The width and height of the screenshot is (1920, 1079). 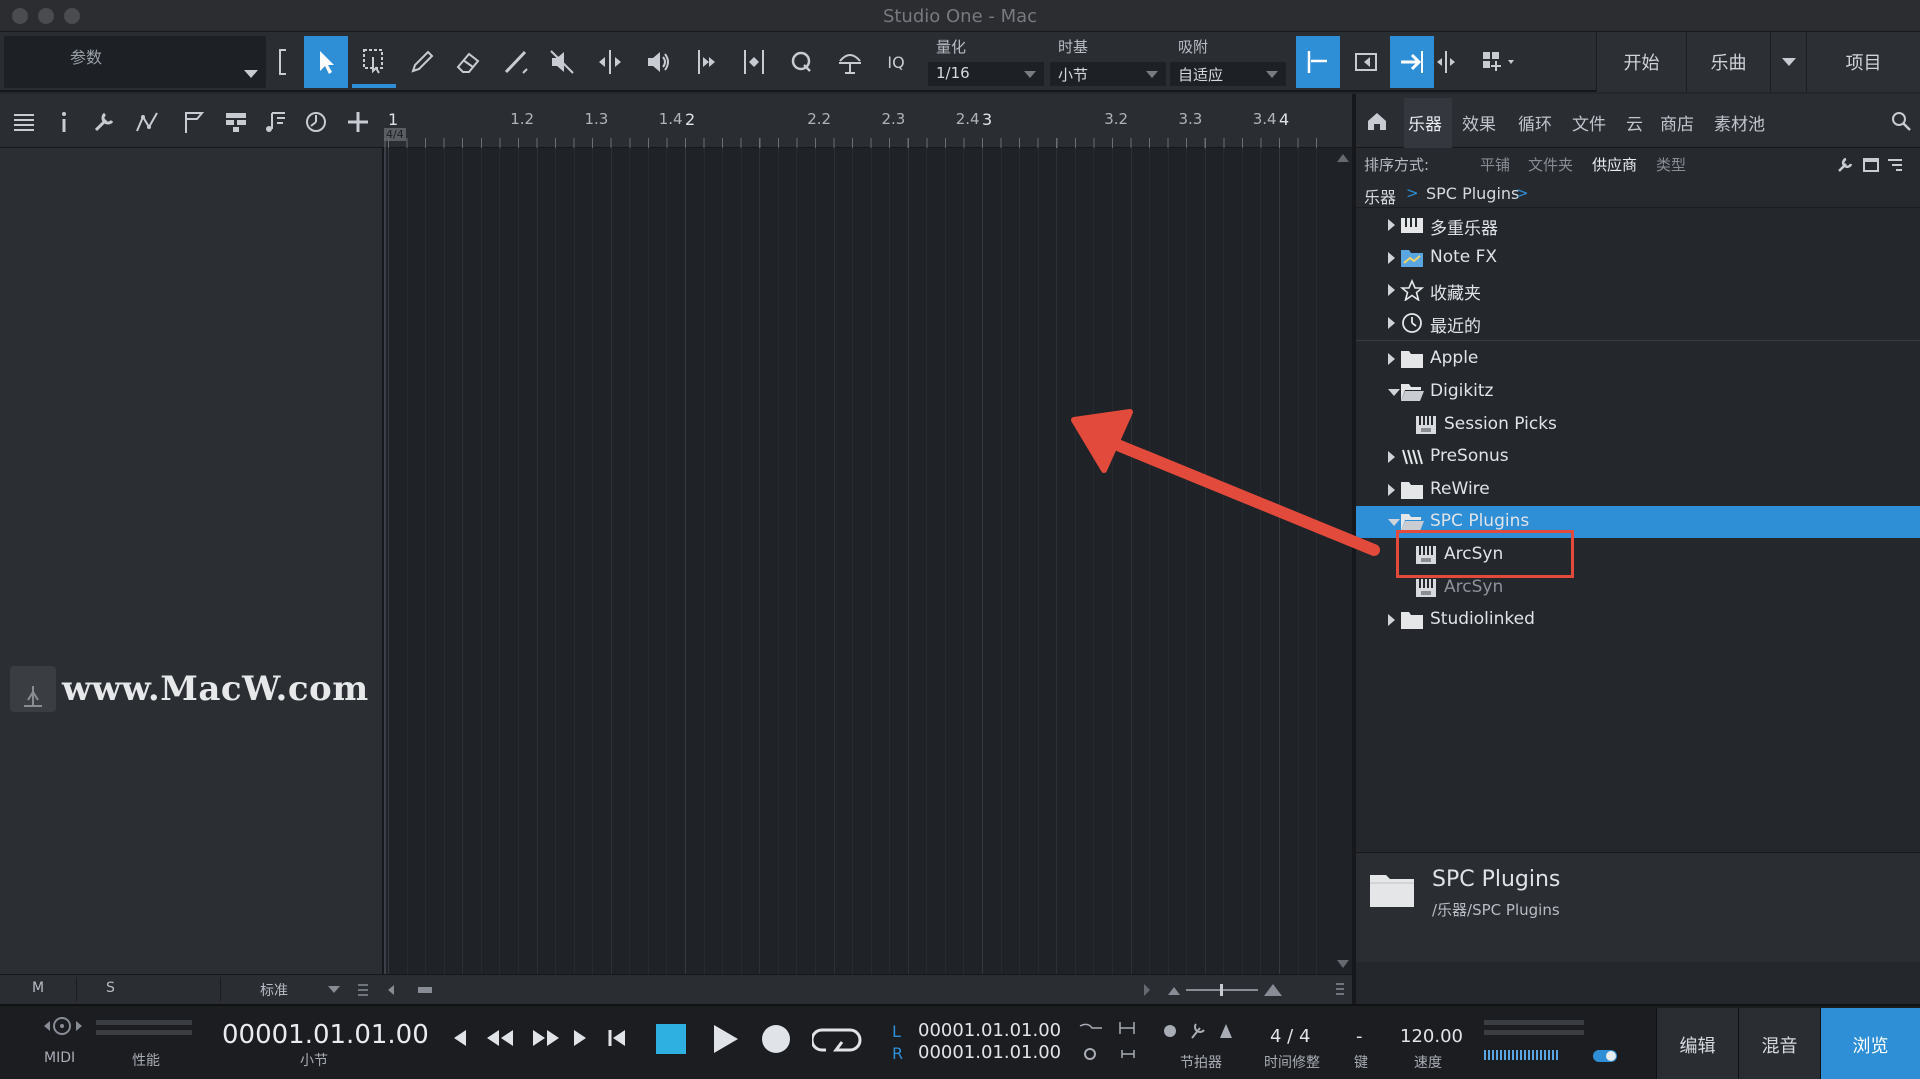 I want to click on browser-tree-item: Studiolinked, so click(x=1638, y=620).